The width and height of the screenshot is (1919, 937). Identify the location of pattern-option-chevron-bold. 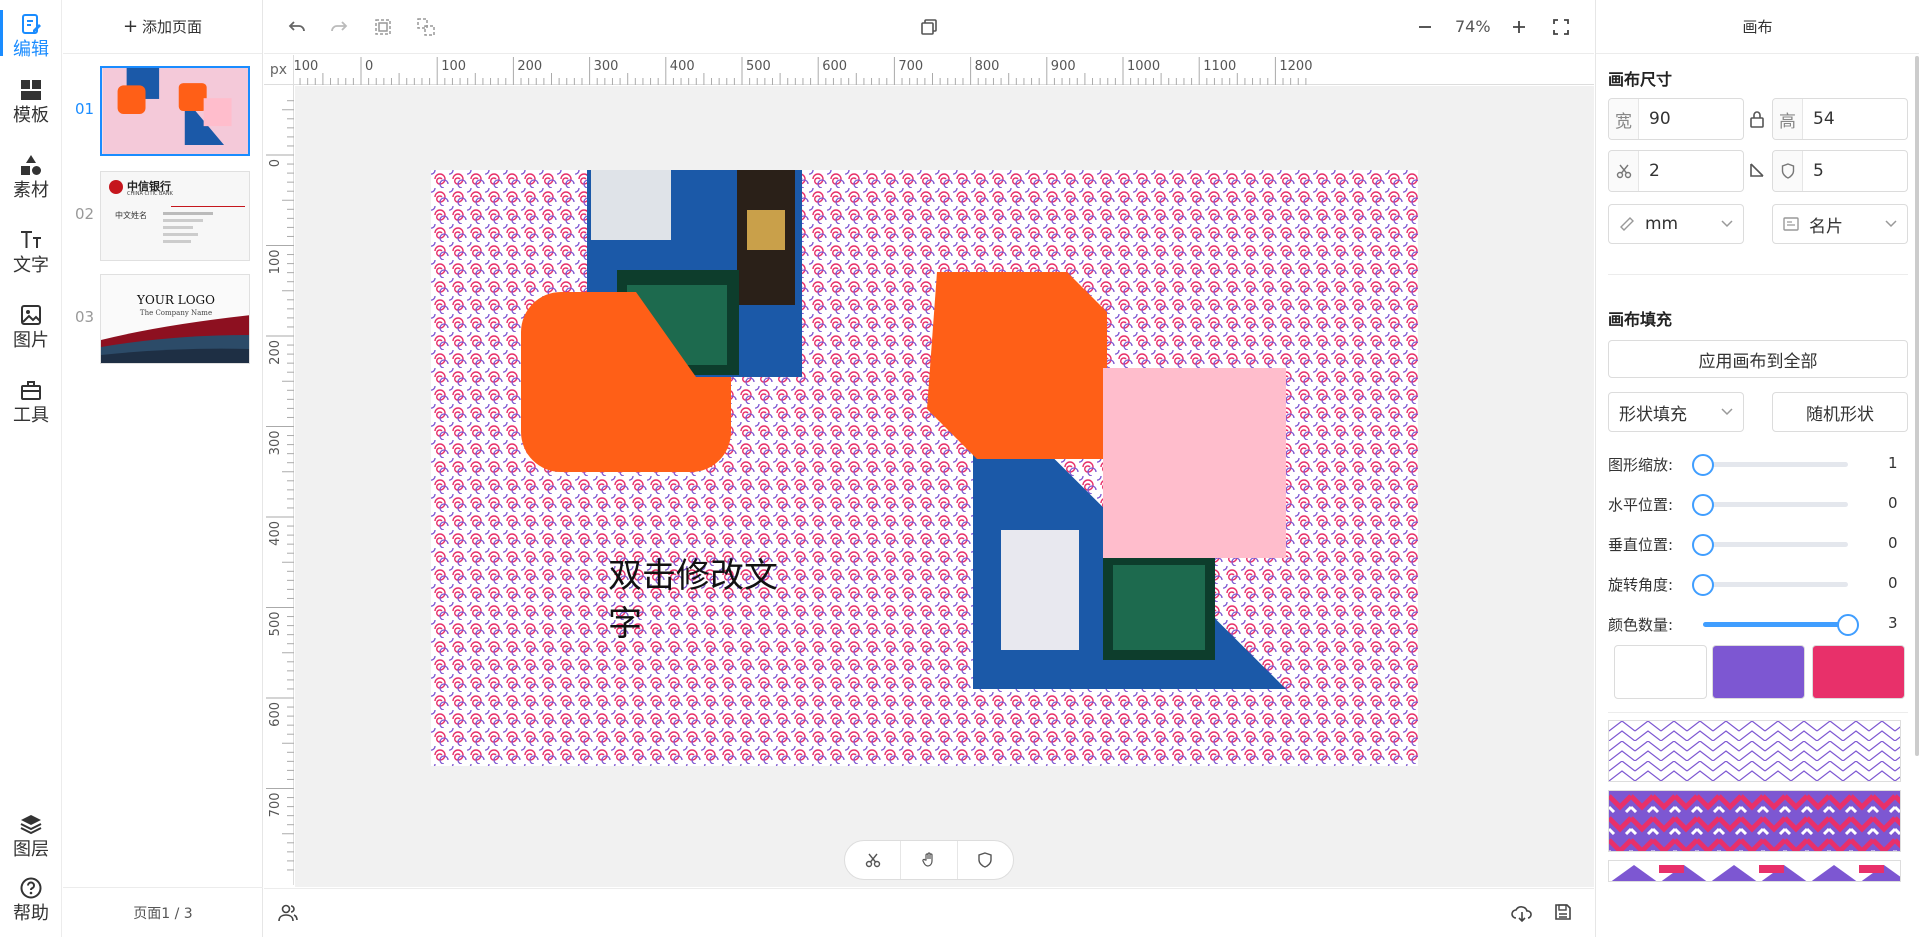
(1754, 821).